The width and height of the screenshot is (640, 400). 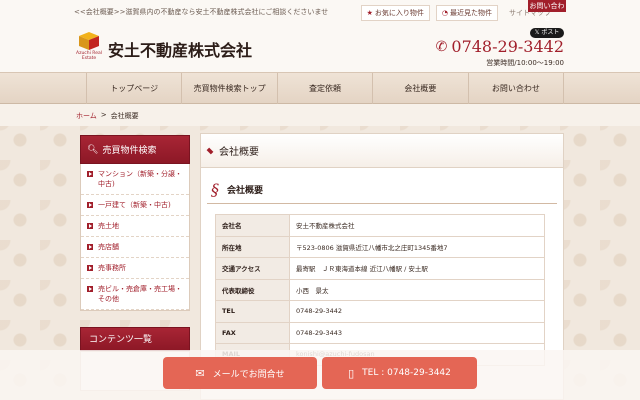 I want to click on marker-icon, so click(x=210, y=150).